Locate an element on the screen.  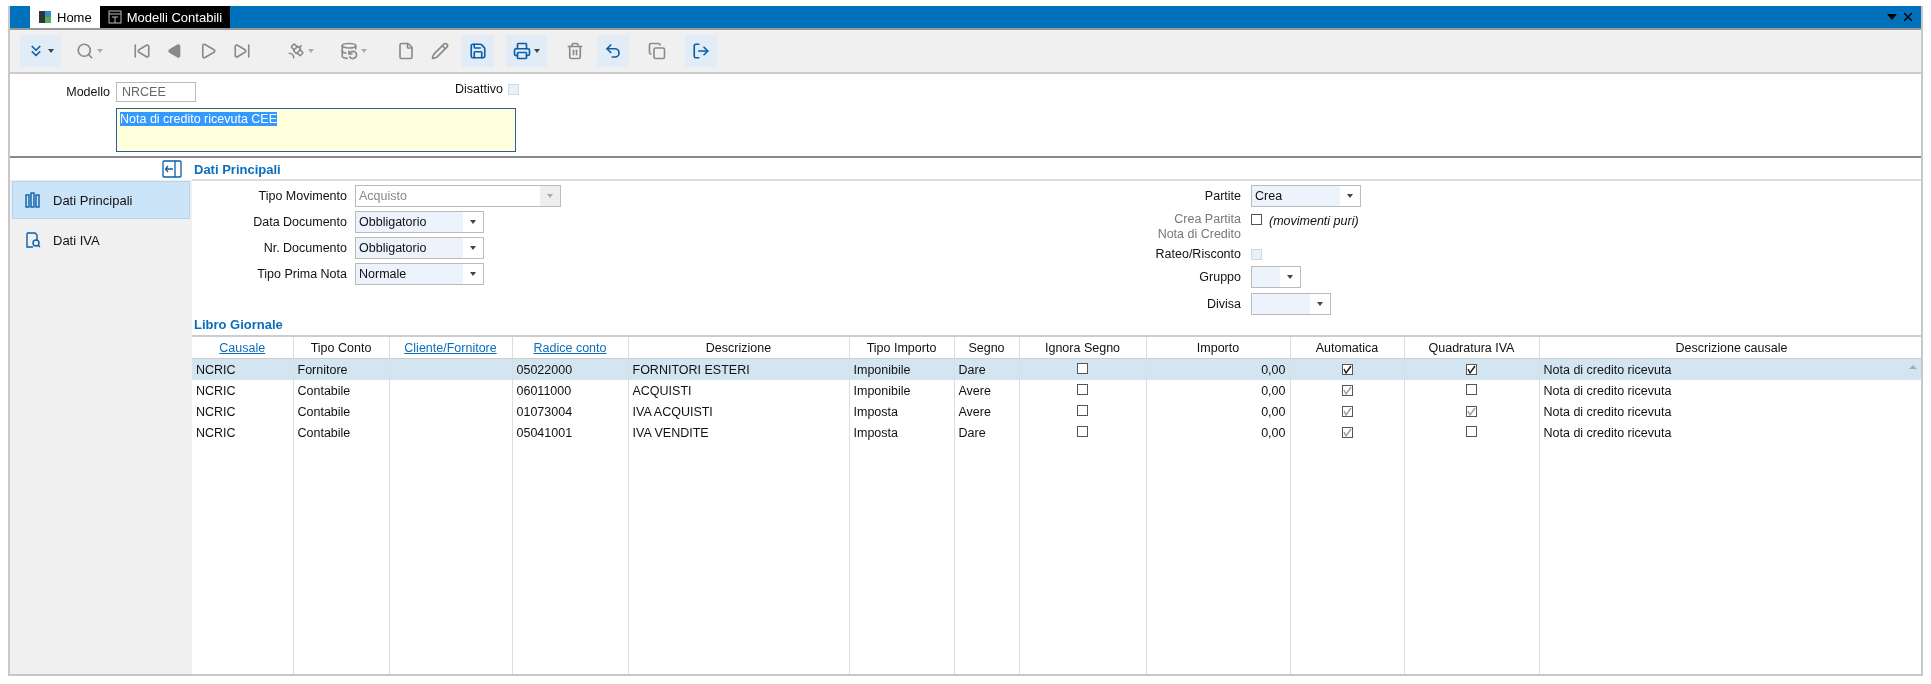
form-icon is located at coordinates (114, 17).